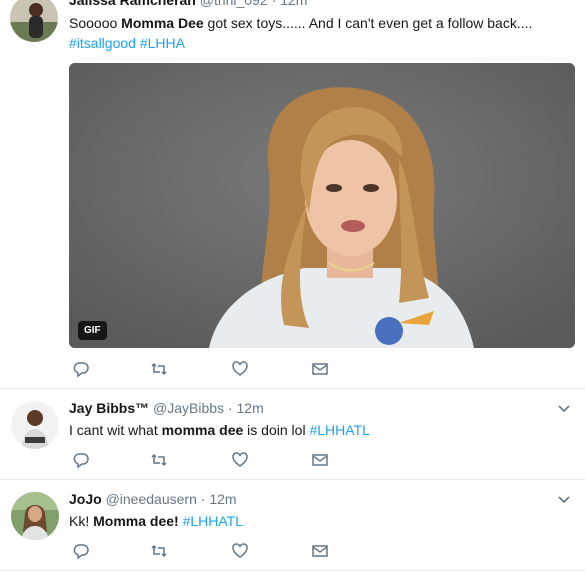 This screenshot has height=575, width=585. I want to click on text-segment: is doin lol, so click(276, 430).